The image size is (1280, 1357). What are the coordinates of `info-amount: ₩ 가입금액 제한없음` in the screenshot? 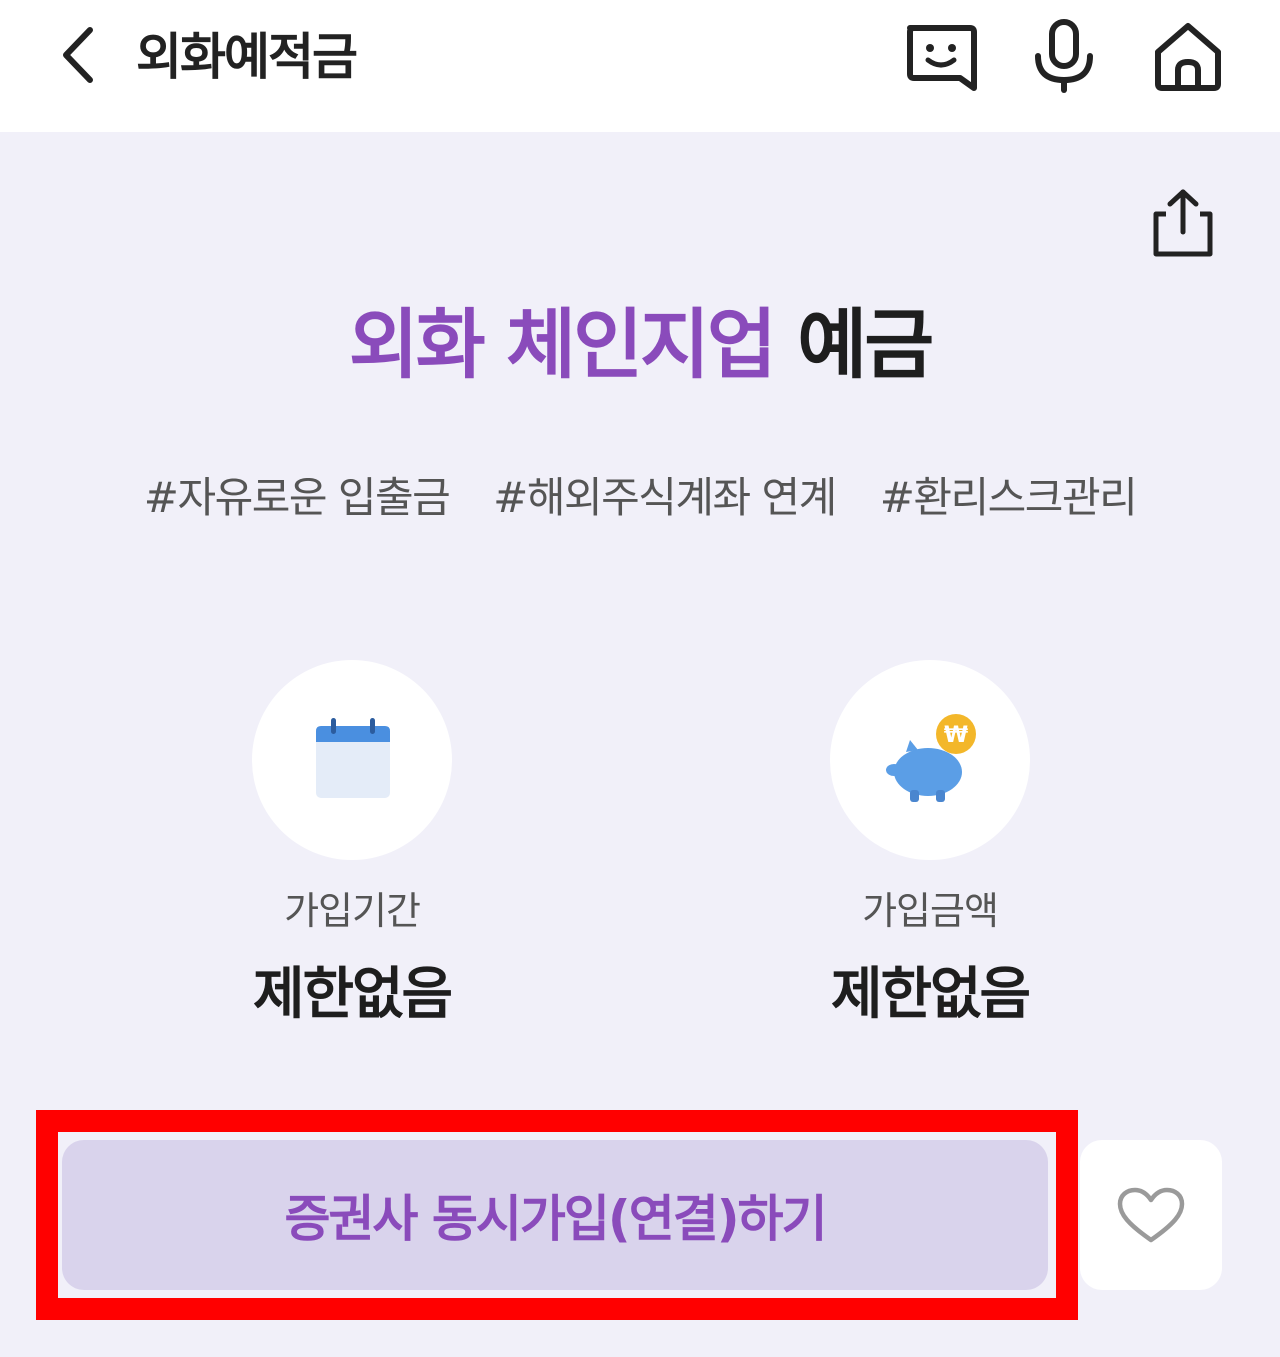 It's located at (930, 845).